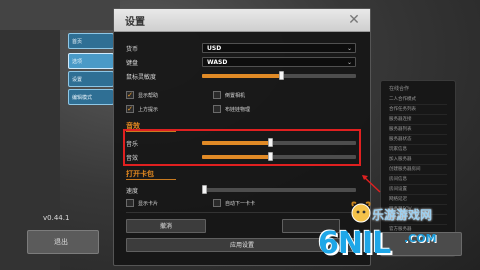 This screenshot has width=480, height=270. Describe the element at coordinates (217, 62) in the screenshot. I see `keyboard-value: WASD` at that location.